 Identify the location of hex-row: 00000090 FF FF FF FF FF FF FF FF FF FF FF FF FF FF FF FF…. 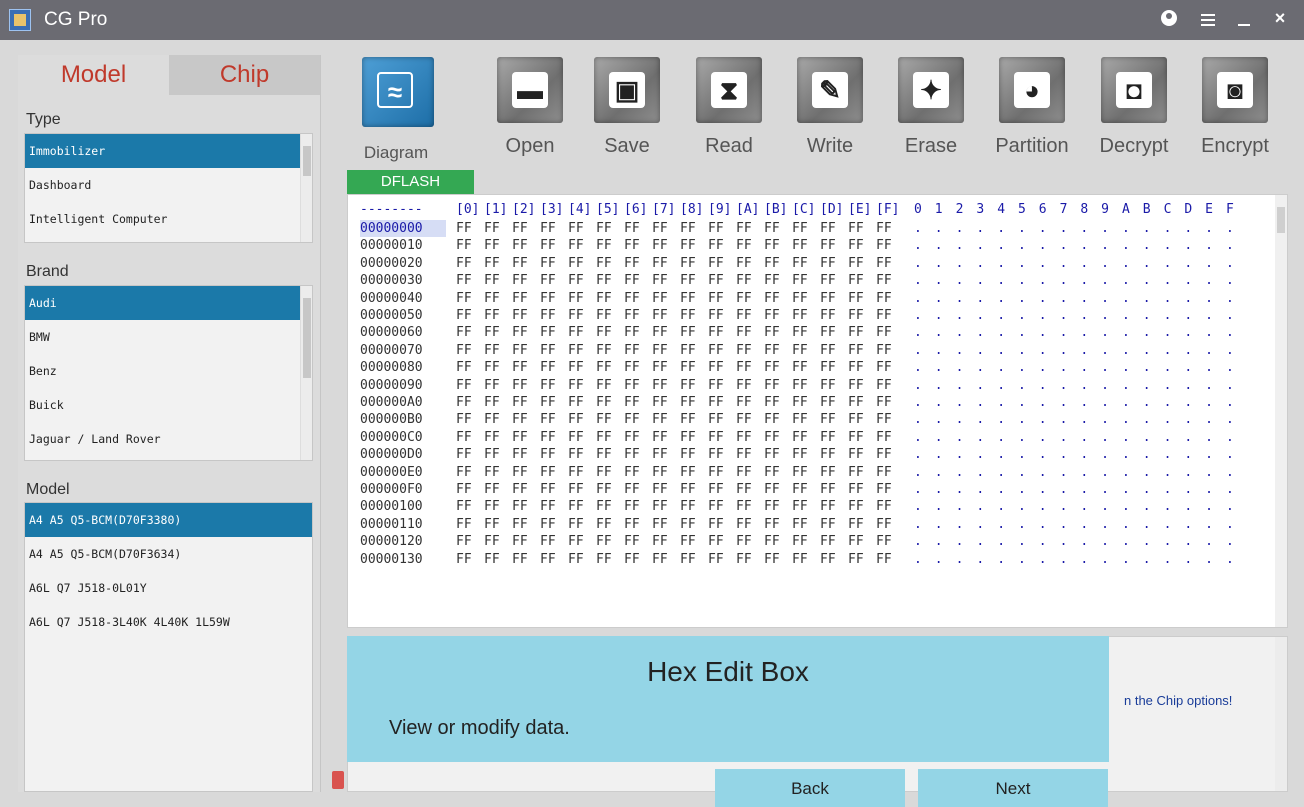
(797, 385).